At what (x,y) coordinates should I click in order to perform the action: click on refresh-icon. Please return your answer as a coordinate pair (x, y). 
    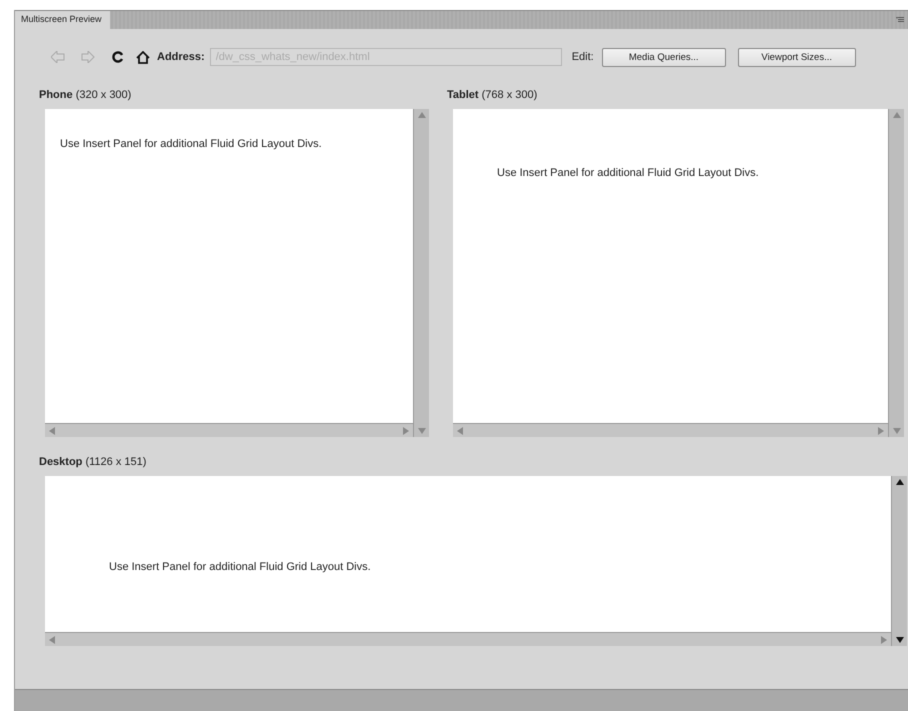
    Looking at the image, I should click on (118, 57).